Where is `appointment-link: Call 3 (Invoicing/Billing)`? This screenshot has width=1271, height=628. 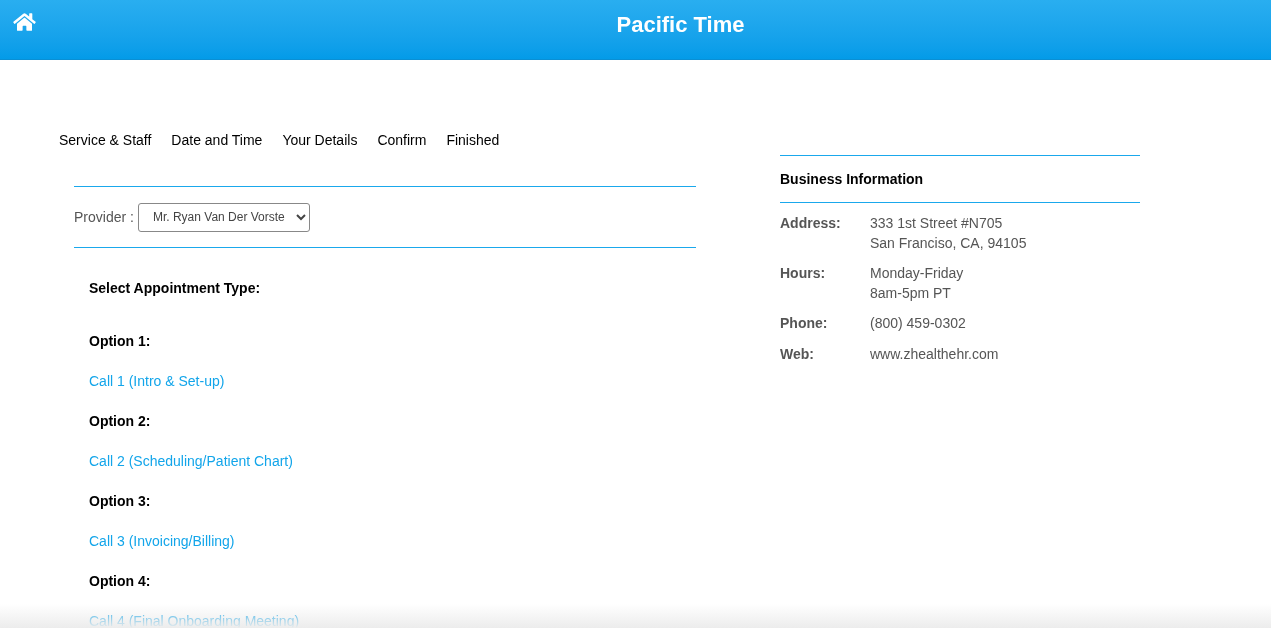 appointment-link: Call 3 (Invoicing/Billing) is located at coordinates (162, 541).